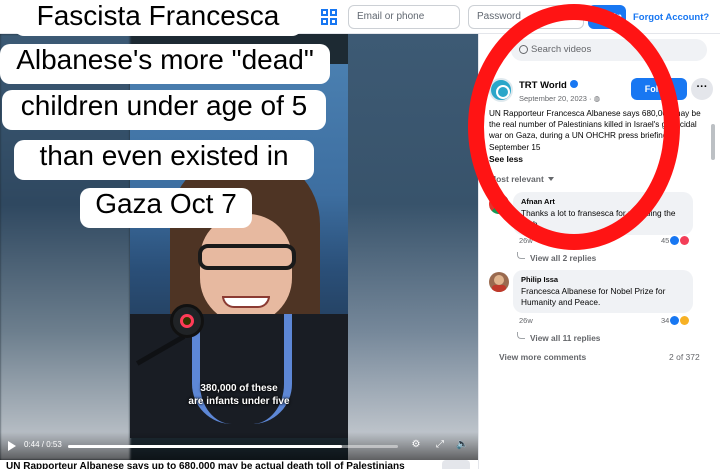 The width and height of the screenshot is (720, 469). Describe the element at coordinates (501, 90) in the screenshot. I see `page-avatar` at that location.